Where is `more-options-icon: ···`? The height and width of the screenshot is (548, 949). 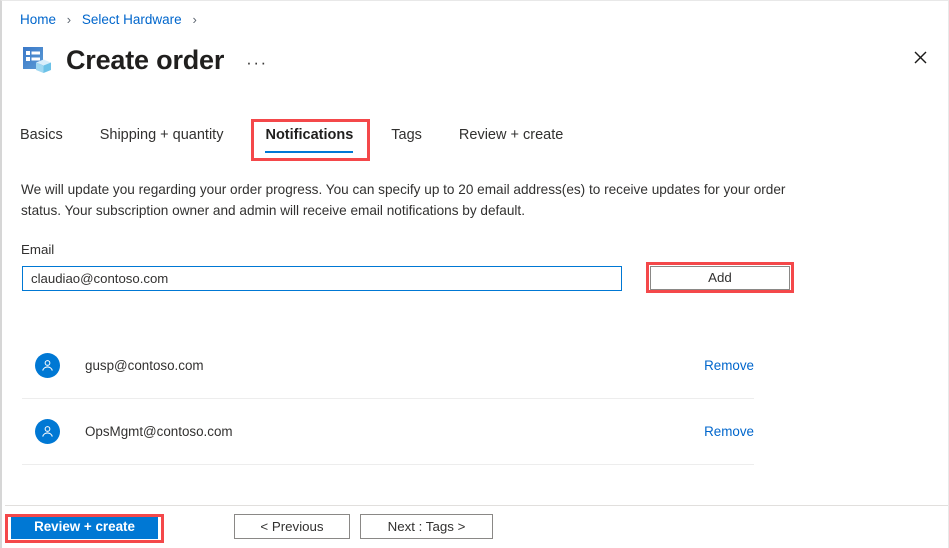 more-options-icon: ··· is located at coordinates (256, 60).